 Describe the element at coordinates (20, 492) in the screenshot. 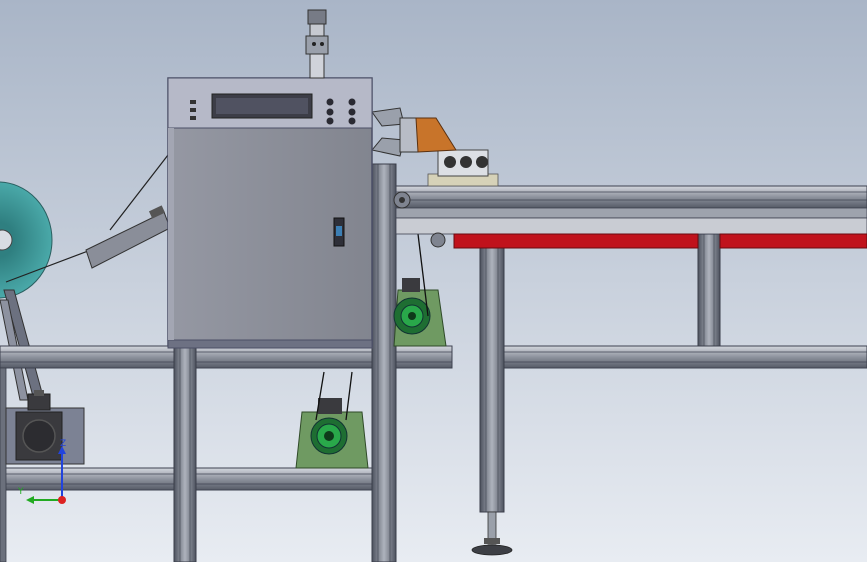

I see `triad-y-label: Y` at that location.